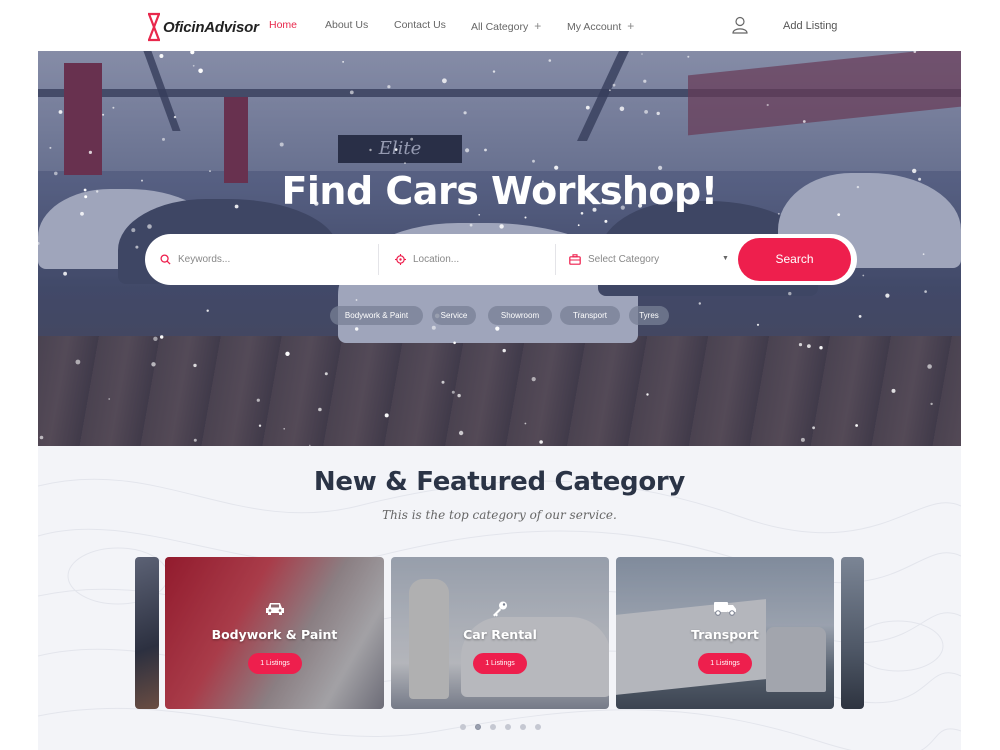  What do you see at coordinates (283, 25) in the screenshot?
I see `nav-home: Home` at bounding box center [283, 25].